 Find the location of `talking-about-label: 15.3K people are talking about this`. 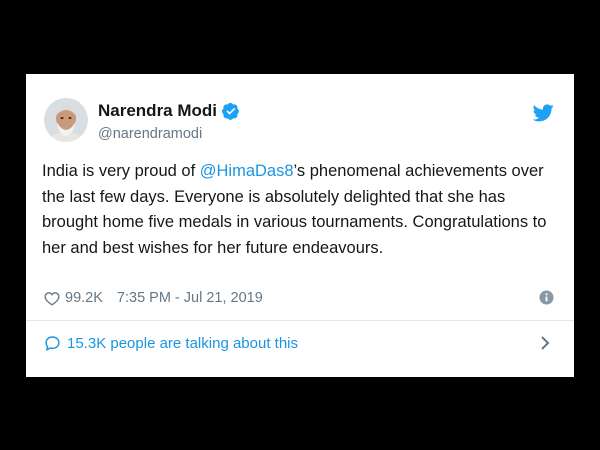

talking-about-label: 15.3K people are talking about this is located at coordinates (182, 343).